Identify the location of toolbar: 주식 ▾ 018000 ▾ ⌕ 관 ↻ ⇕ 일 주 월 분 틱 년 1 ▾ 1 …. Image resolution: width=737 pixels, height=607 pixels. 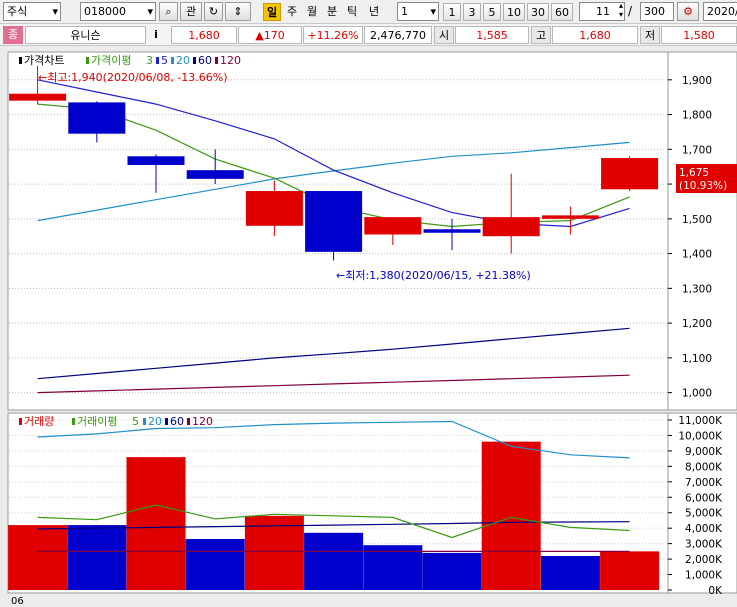
(368, 12).